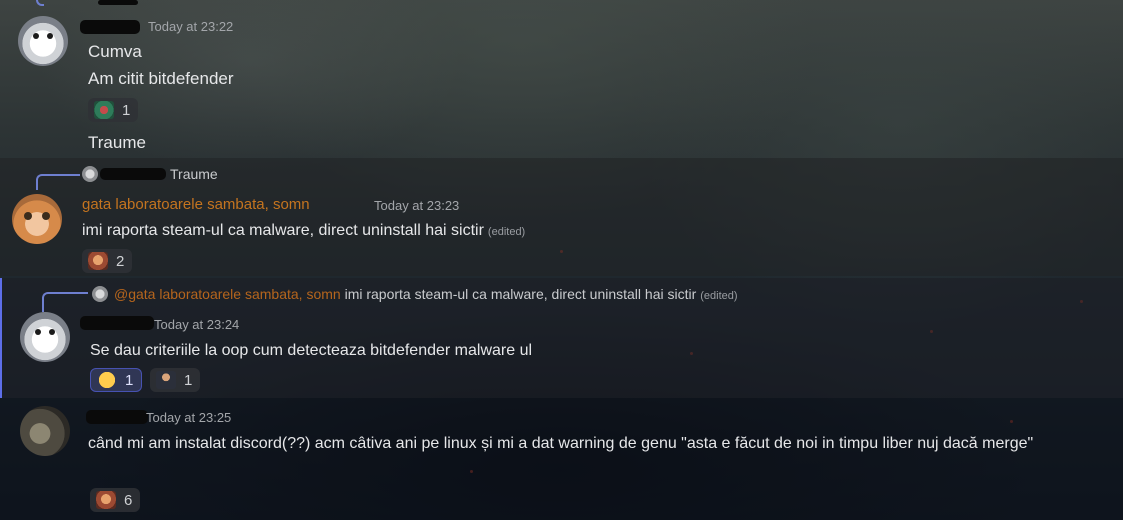 This screenshot has height=520, width=1123. What do you see at coordinates (194, 174) in the screenshot?
I see `reply-preview: Traume` at bounding box center [194, 174].